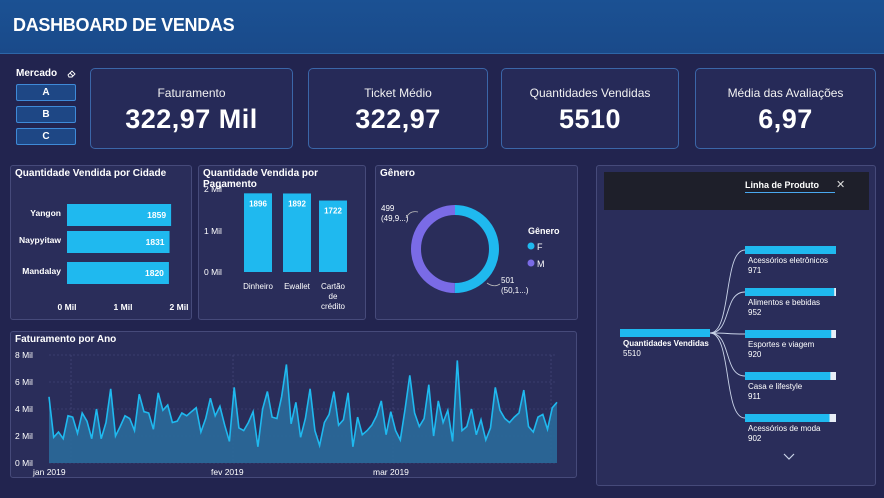  What do you see at coordinates (333, 286) in the screenshot?
I see `payment-category-label: Cartão` at bounding box center [333, 286].